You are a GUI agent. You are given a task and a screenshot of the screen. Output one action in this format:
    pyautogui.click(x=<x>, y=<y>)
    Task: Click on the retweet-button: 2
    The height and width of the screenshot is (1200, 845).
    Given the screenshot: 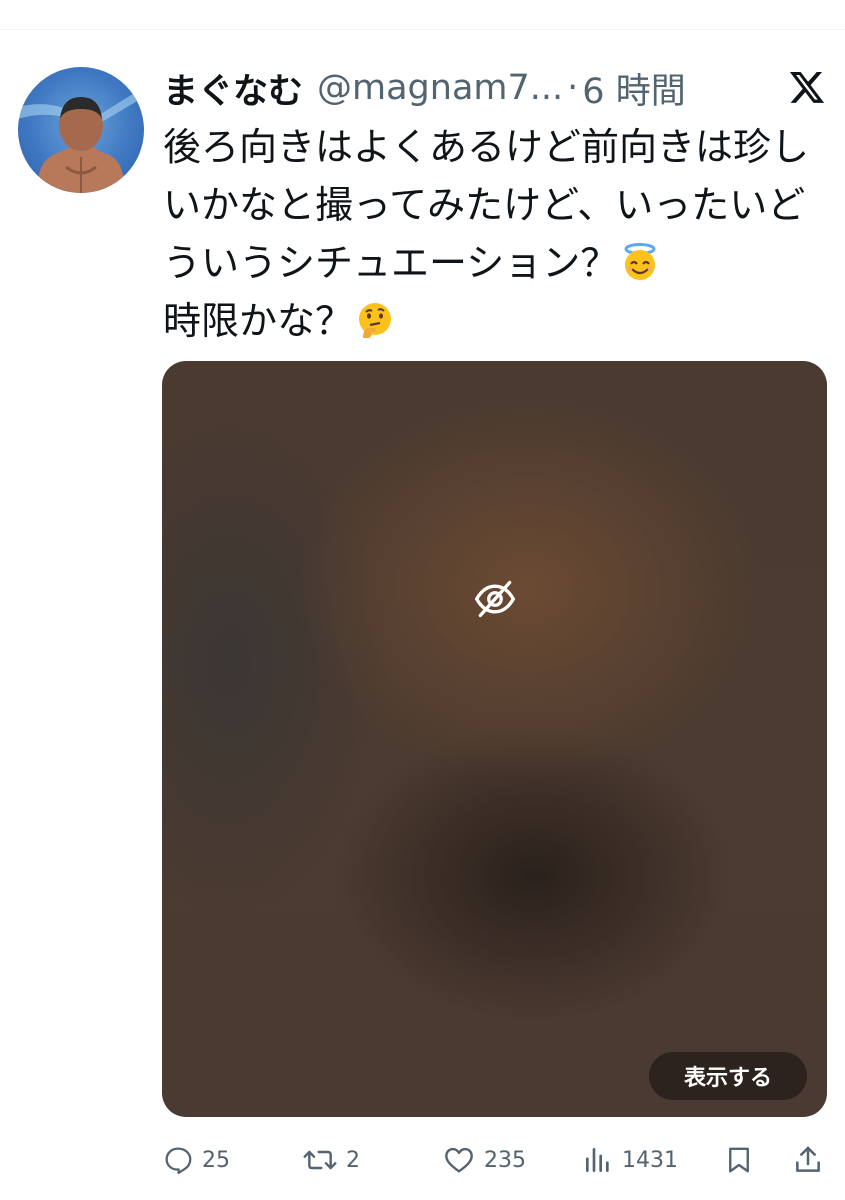 What is the action you would take?
    pyautogui.click(x=331, y=1160)
    